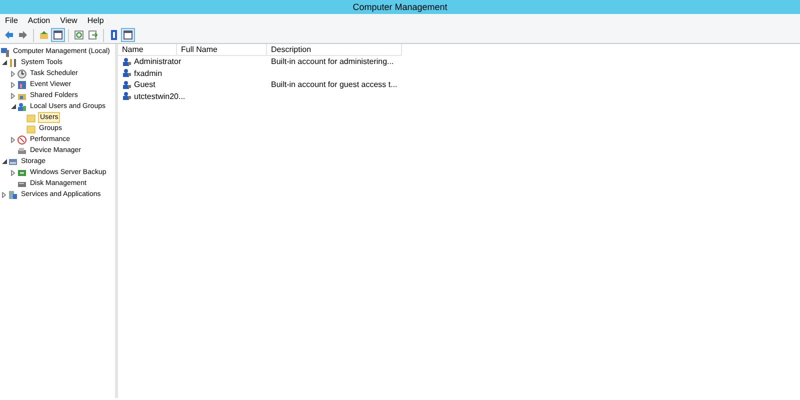 Image resolution: width=800 pixels, height=400 pixels. I want to click on export-icon, so click(93, 35).